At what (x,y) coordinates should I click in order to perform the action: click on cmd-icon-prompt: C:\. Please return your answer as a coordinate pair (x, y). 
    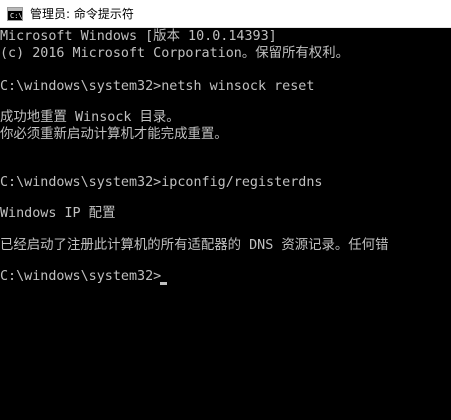
    Looking at the image, I should click on (16, 15).